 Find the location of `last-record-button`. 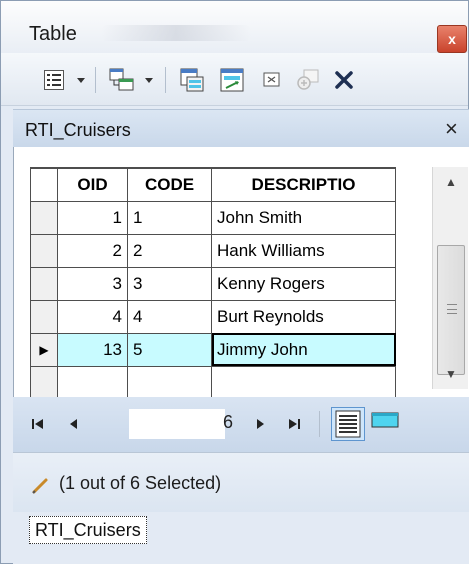

last-record-button is located at coordinates (294, 424).